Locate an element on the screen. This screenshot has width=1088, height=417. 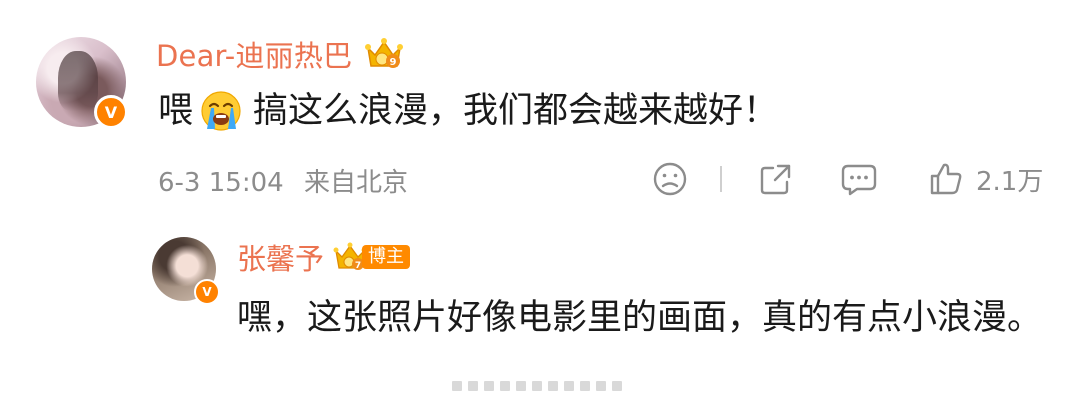
watermark-pixels is located at coordinates (537, 386).